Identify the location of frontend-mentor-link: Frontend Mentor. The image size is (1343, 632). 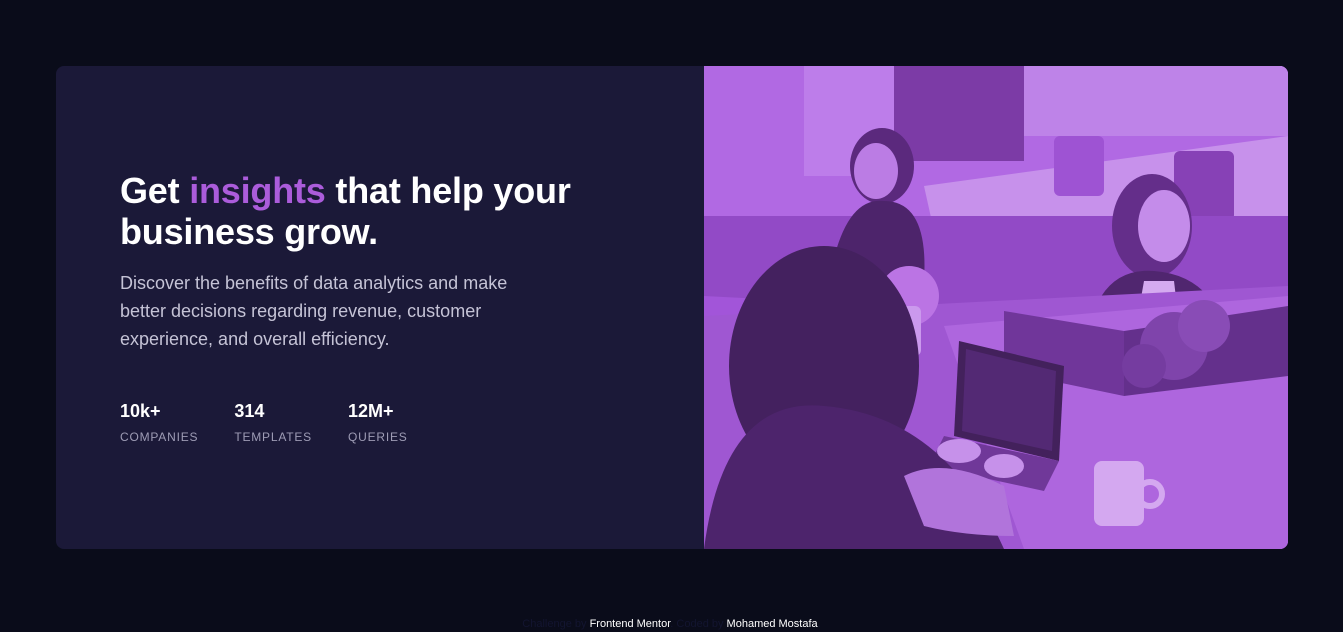
(630, 624).